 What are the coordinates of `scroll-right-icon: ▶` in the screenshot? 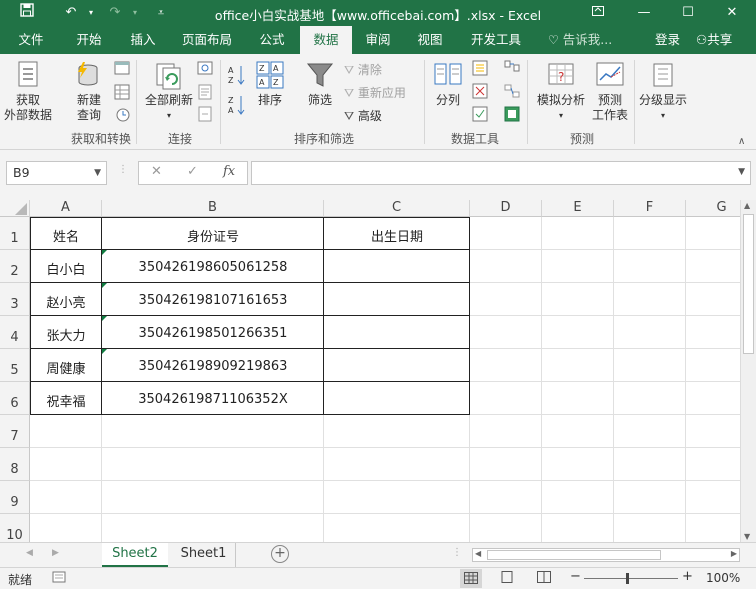 It's located at (734, 553).